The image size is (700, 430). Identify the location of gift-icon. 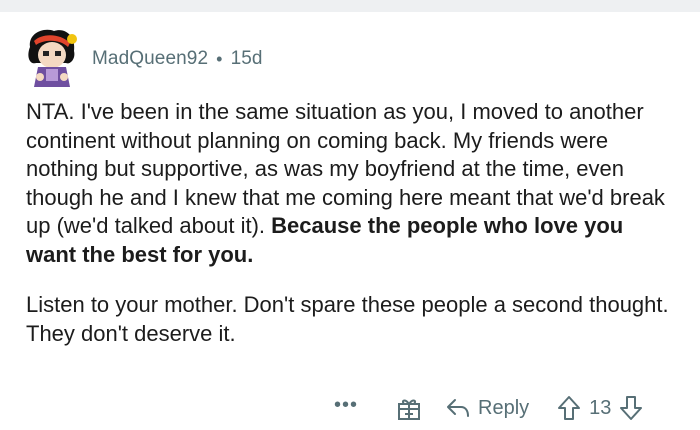
(409, 409).